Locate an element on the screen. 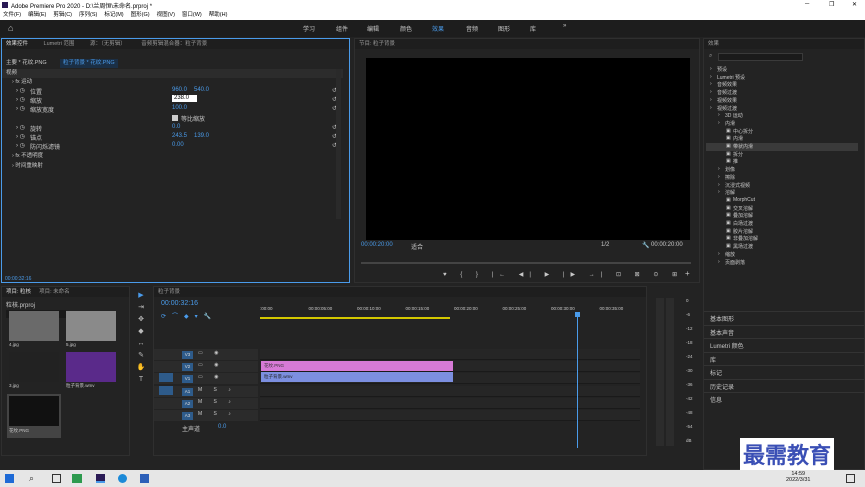  project-item: 5.jpg is located at coordinates (91, 329).